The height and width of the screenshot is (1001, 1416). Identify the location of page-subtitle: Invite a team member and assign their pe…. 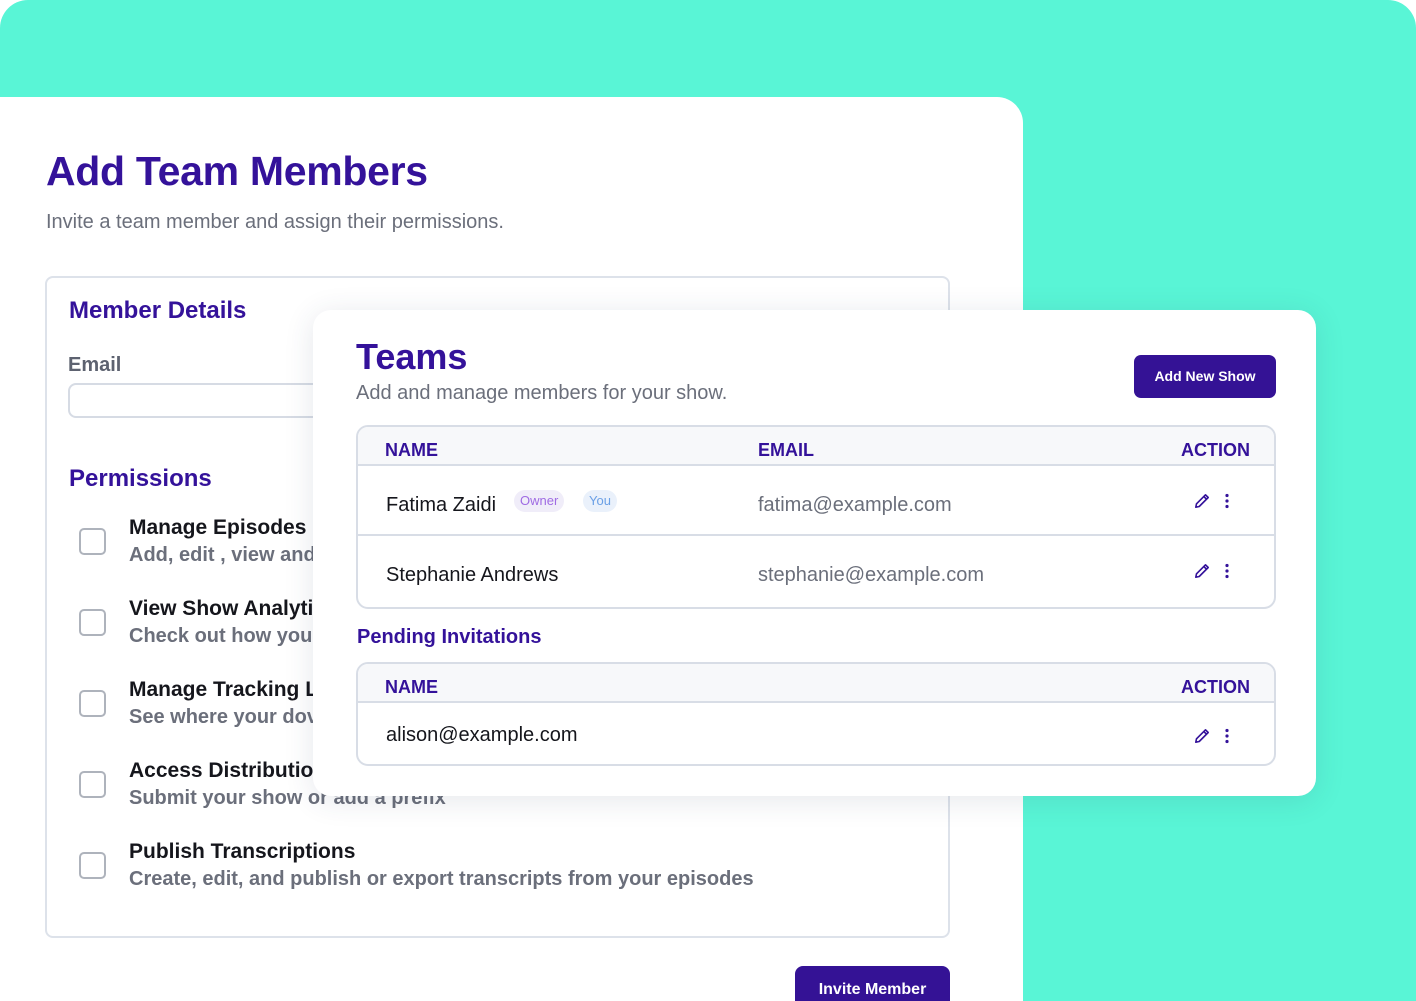
(275, 222).